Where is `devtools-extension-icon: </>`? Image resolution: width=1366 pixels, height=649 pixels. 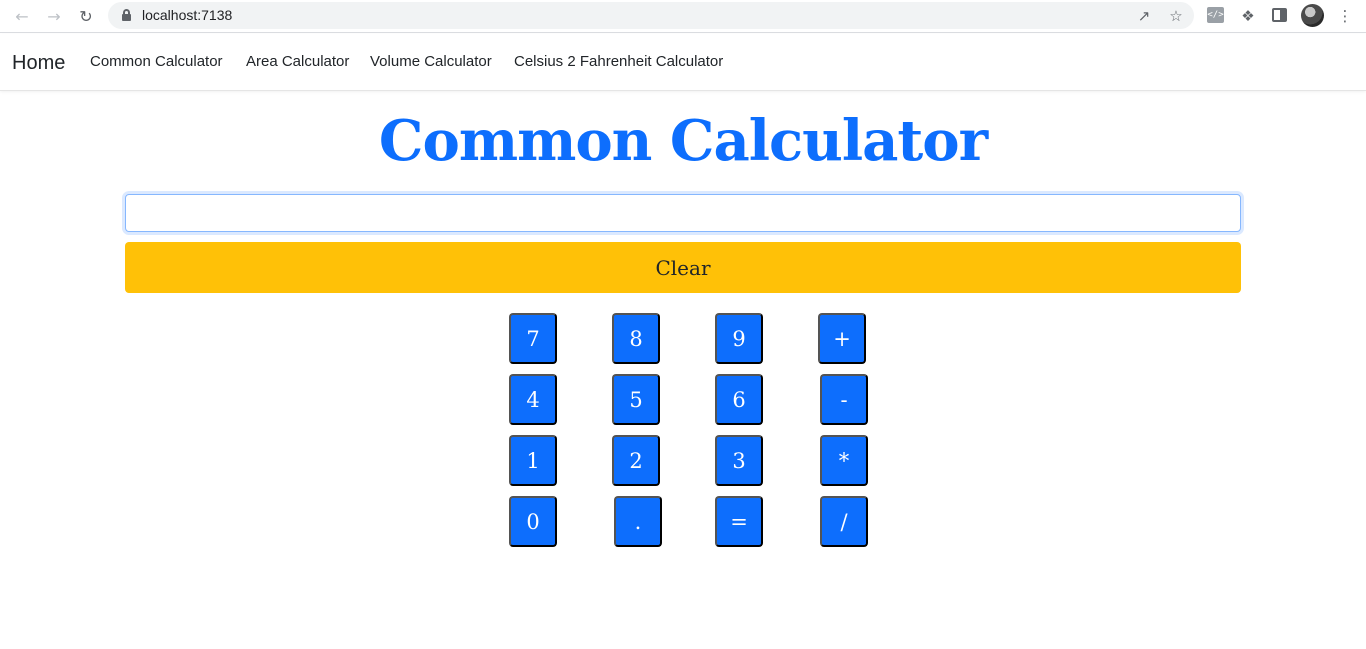
devtools-extension-icon: </> is located at coordinates (1215, 15).